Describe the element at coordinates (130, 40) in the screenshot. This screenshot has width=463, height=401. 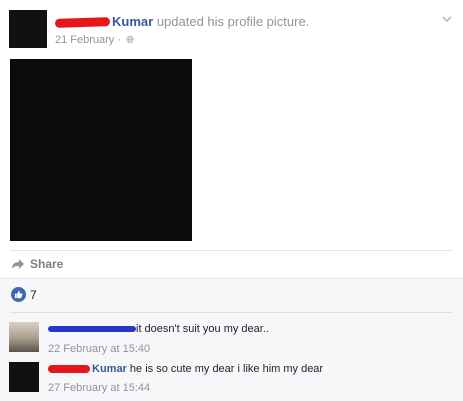
I see `globe-icon: 🌐︎` at that location.